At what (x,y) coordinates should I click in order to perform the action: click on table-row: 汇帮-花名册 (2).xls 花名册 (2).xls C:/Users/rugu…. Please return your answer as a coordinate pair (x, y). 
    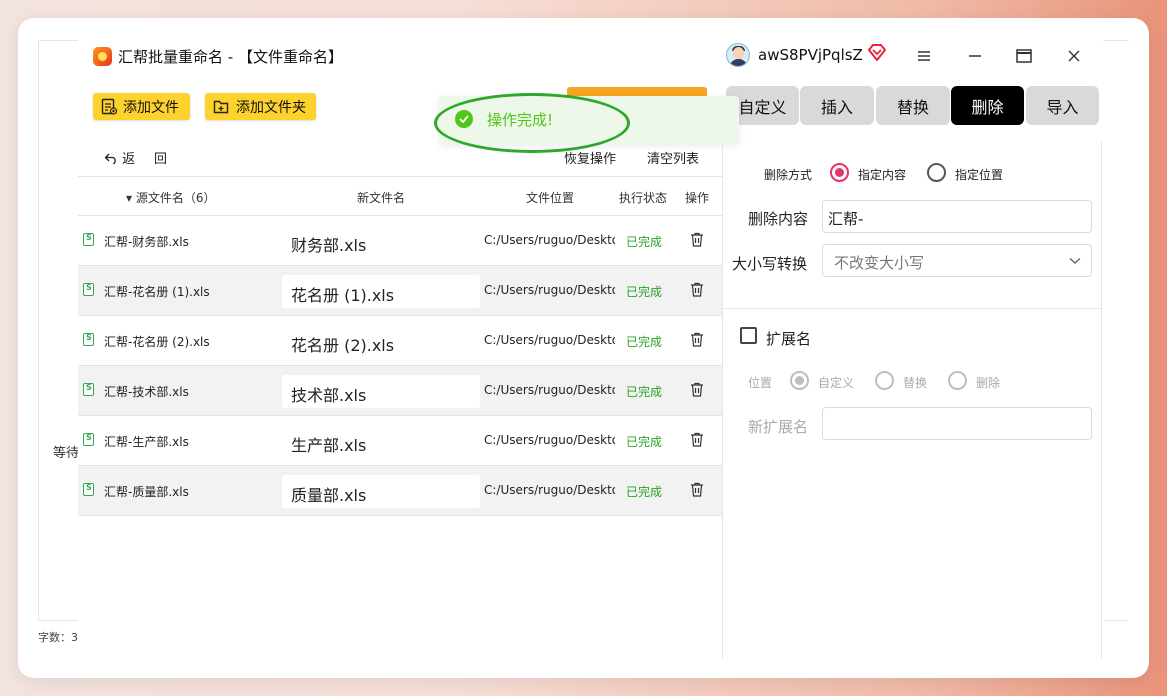
    Looking at the image, I should click on (400, 341).